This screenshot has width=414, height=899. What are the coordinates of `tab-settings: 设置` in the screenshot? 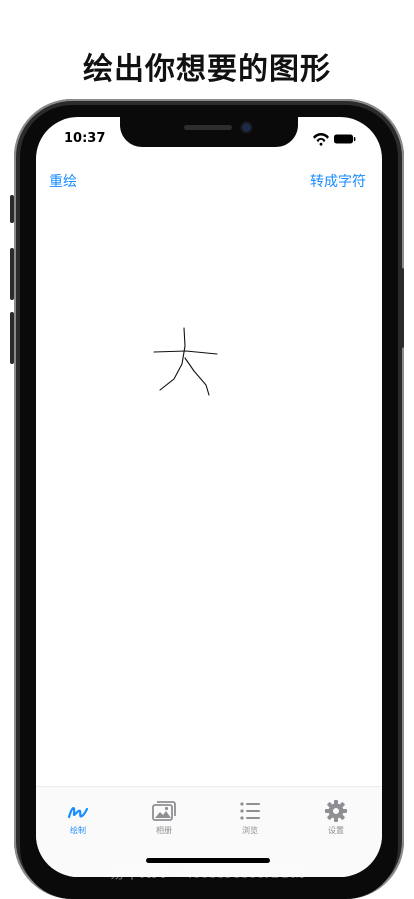 It's located at (336, 817).